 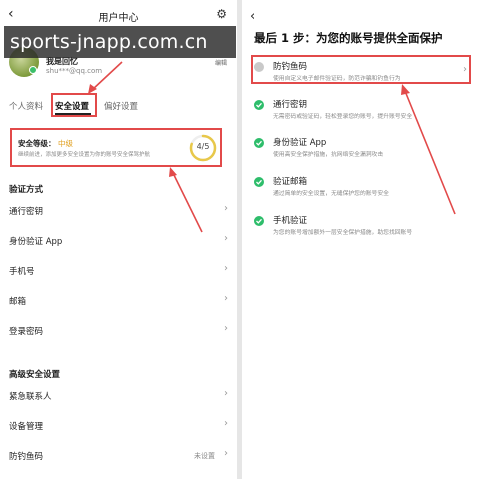 I want to click on list-item-label: 设备管理, so click(x=26, y=427).